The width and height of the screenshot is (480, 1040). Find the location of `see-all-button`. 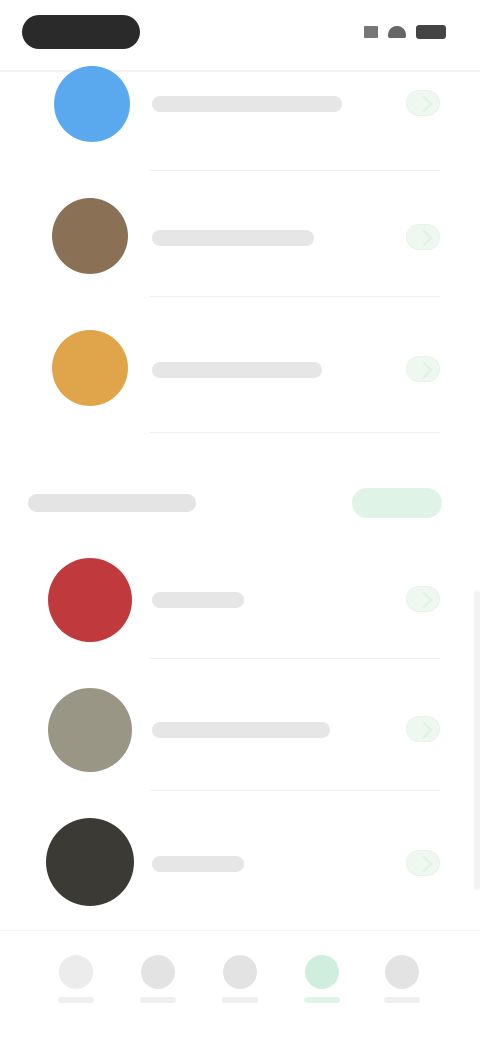

see-all-button is located at coordinates (397, 503).